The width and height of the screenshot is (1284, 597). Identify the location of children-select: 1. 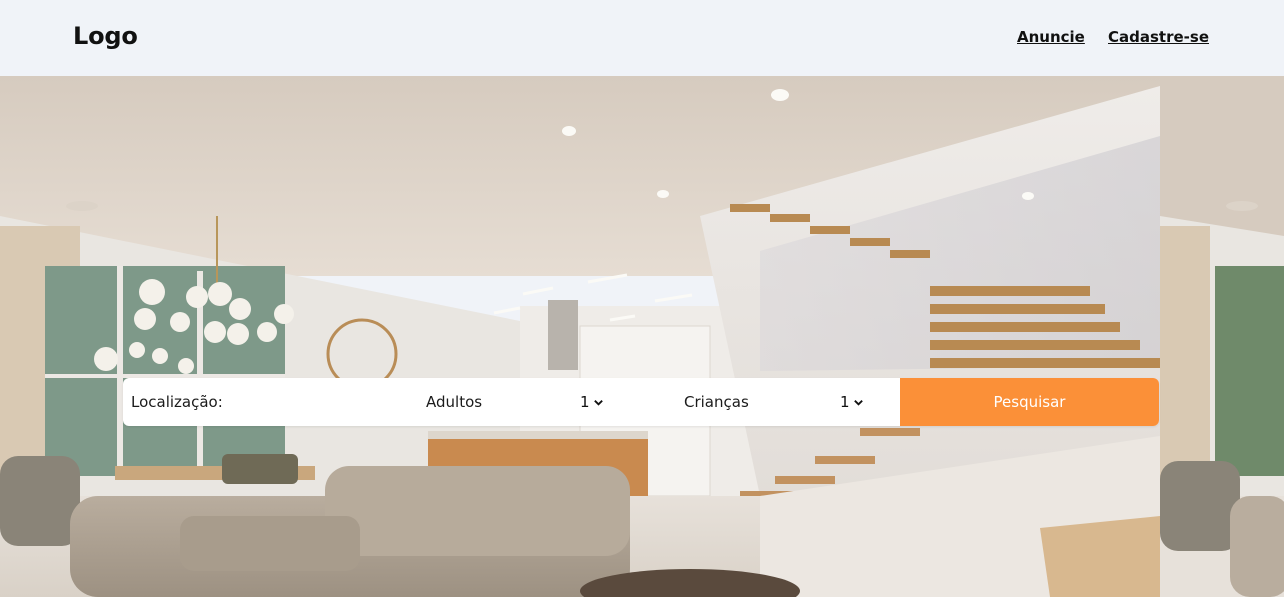
(852, 402).